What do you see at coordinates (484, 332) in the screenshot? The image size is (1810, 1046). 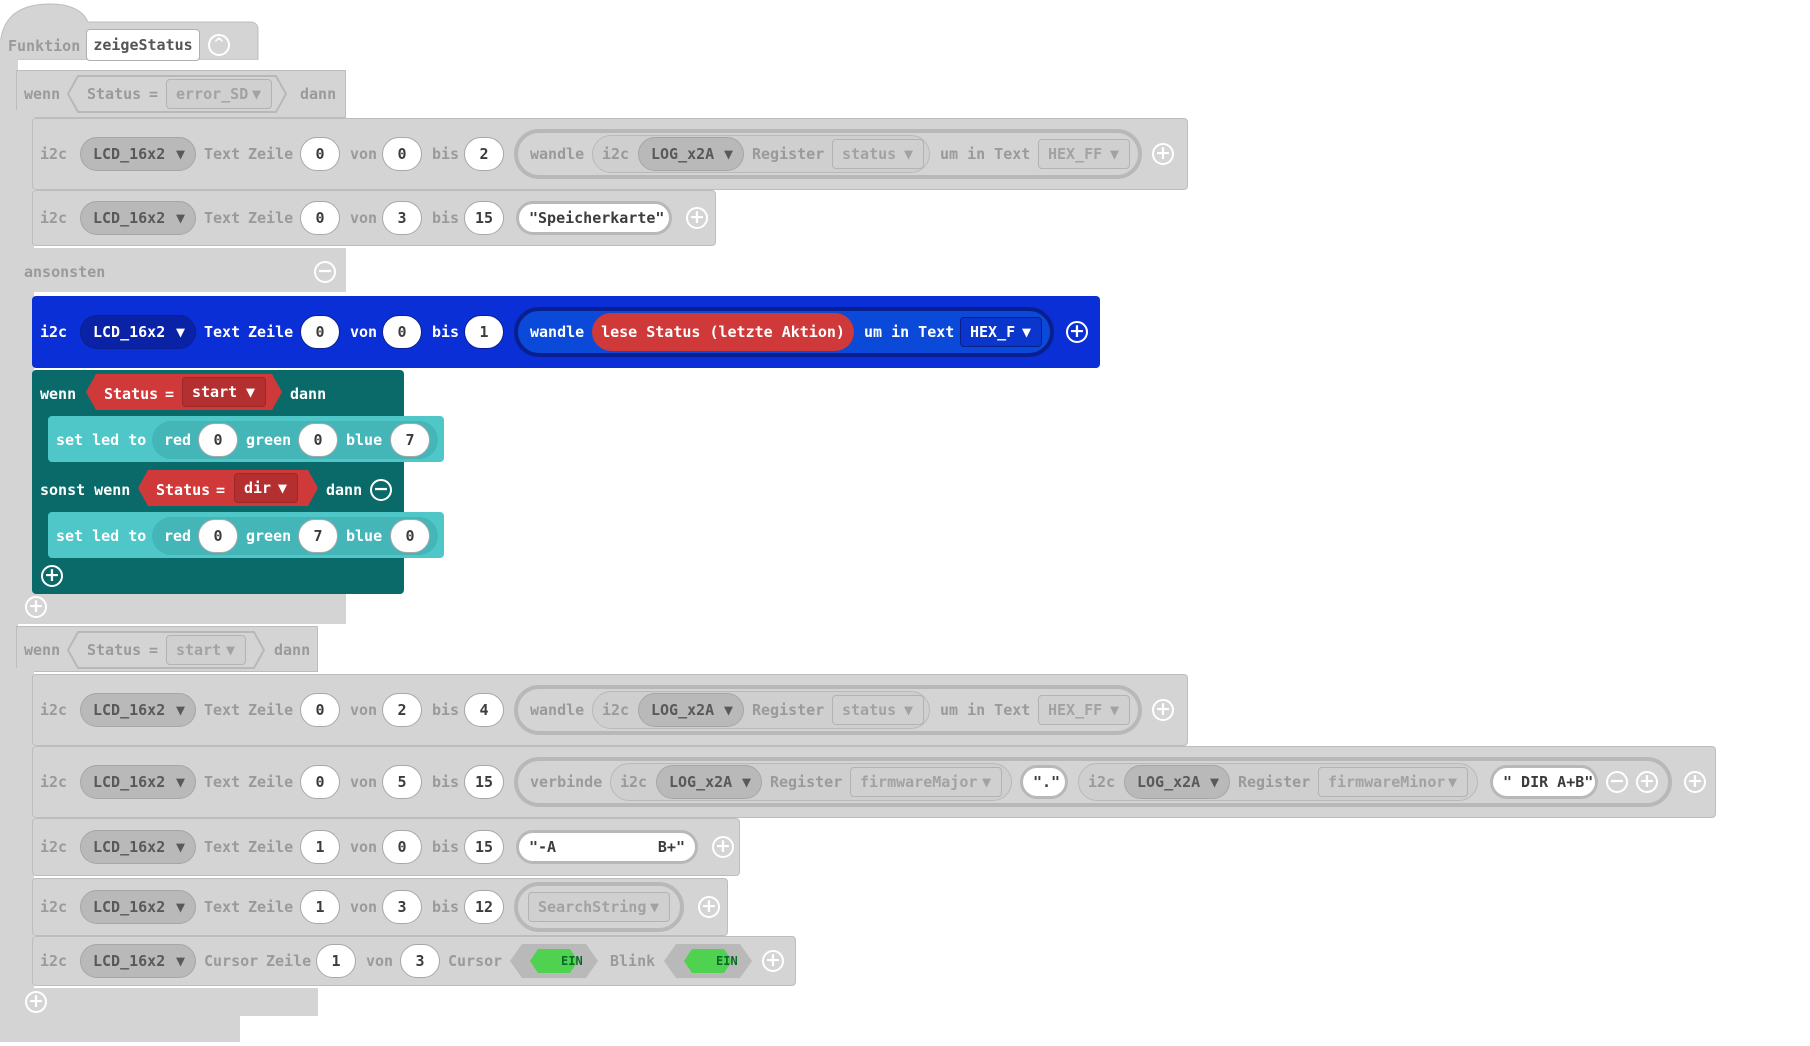 I see `bis-input: 1` at bounding box center [484, 332].